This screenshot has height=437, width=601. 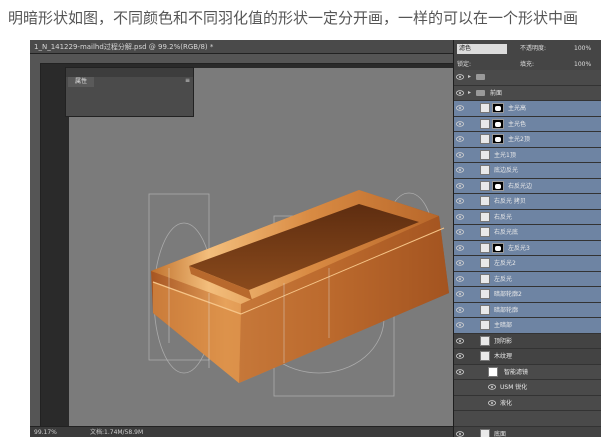 What do you see at coordinates (500, 433) in the screenshot?
I see `layer-name: 底面` at bounding box center [500, 433].